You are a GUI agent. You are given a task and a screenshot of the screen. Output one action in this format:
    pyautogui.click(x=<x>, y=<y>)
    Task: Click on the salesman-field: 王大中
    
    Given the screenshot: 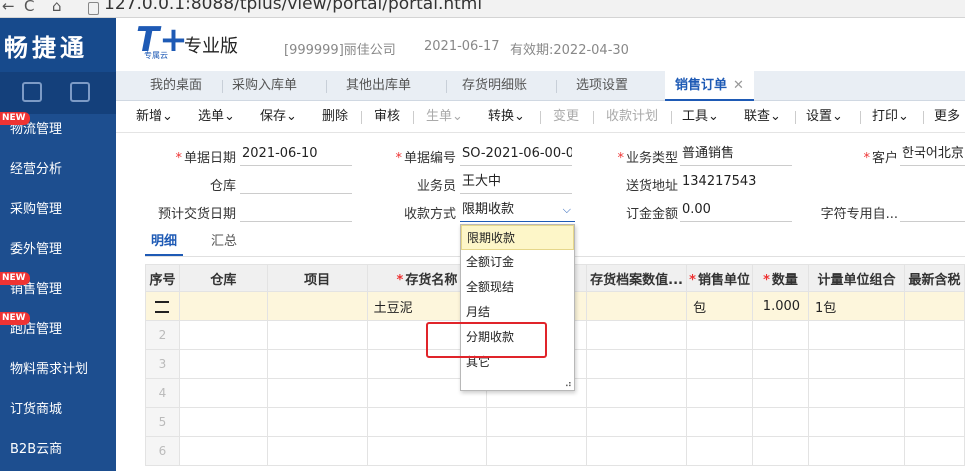 What is the action you would take?
    pyautogui.click(x=516, y=183)
    